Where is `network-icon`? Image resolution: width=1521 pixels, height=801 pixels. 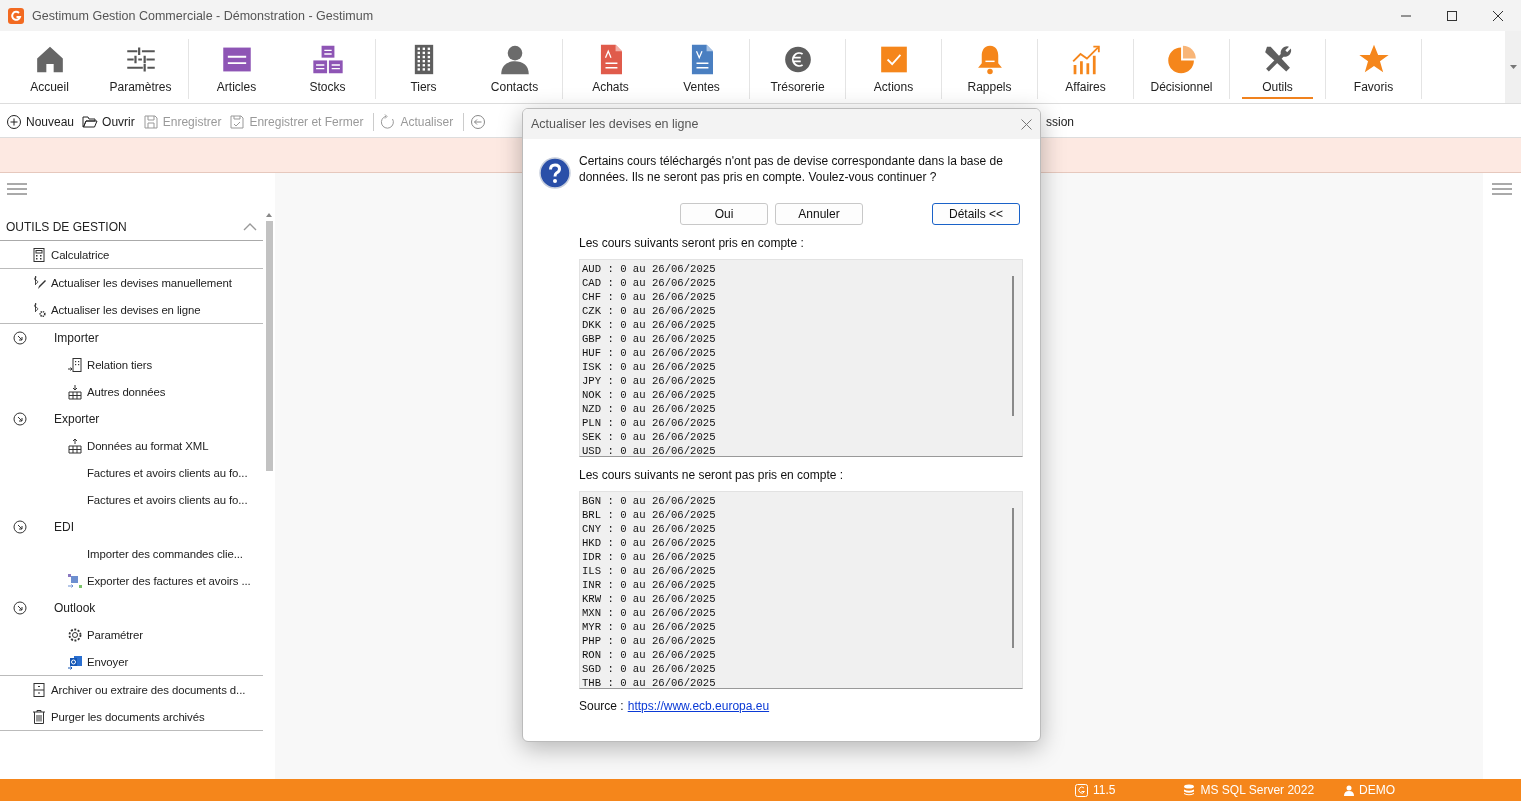 network-icon is located at coordinates (75, 580).